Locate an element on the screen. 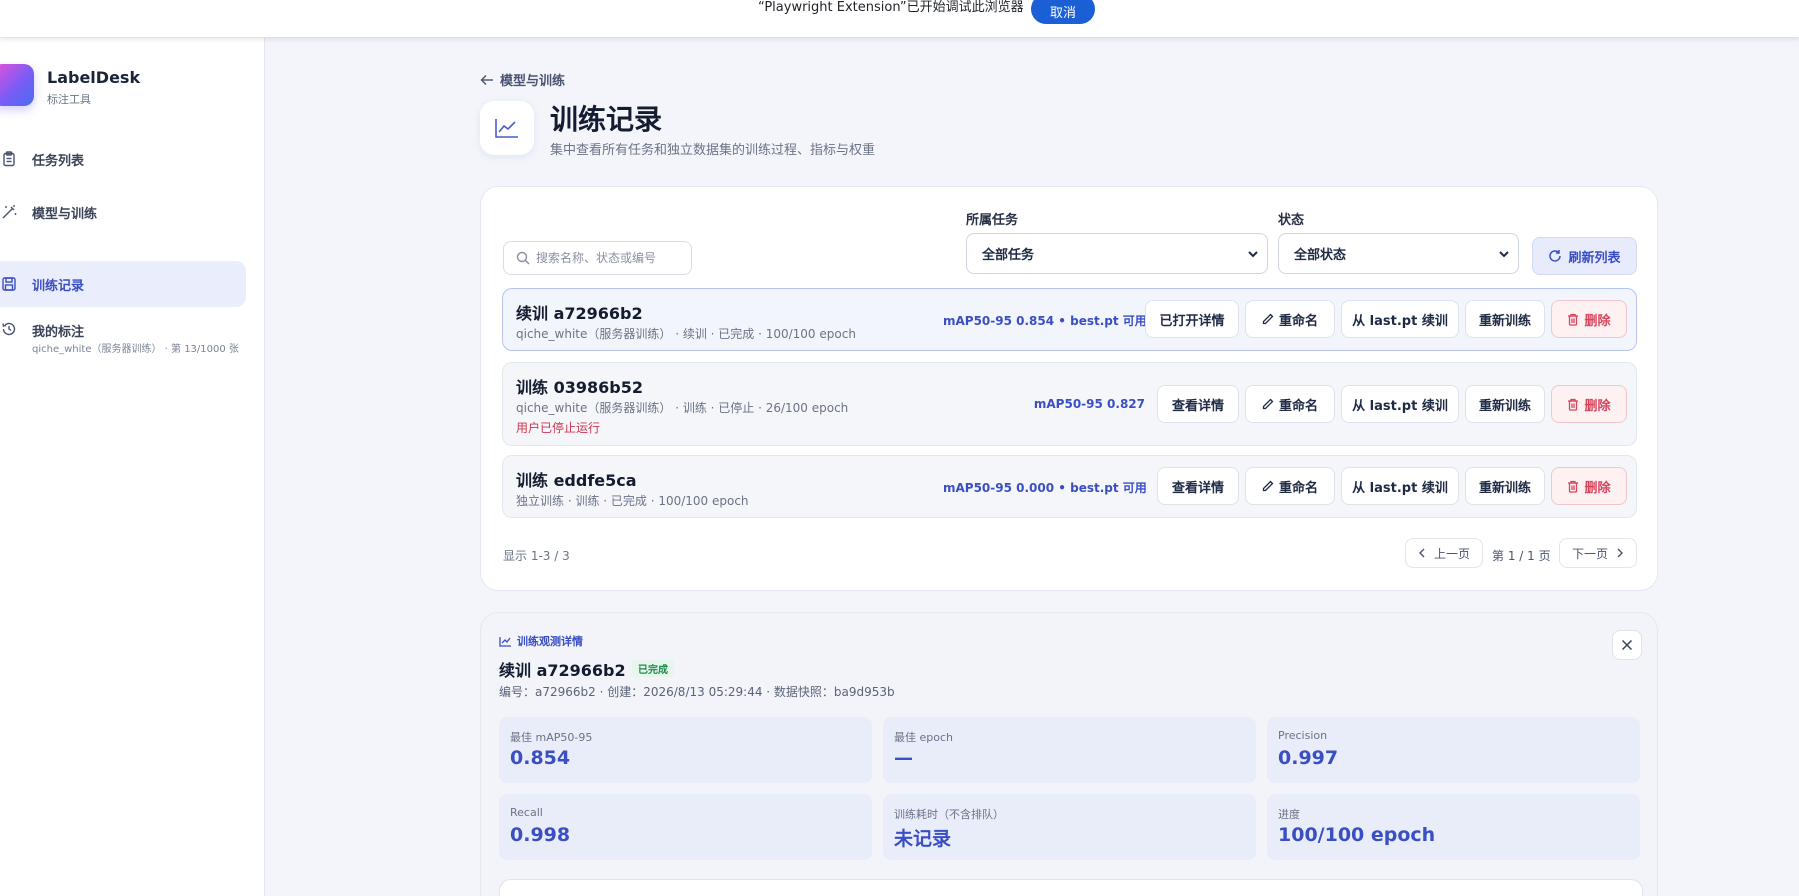 The width and height of the screenshot is (1799, 896). refresh-label: 刷新列表 is located at coordinates (1594, 258).